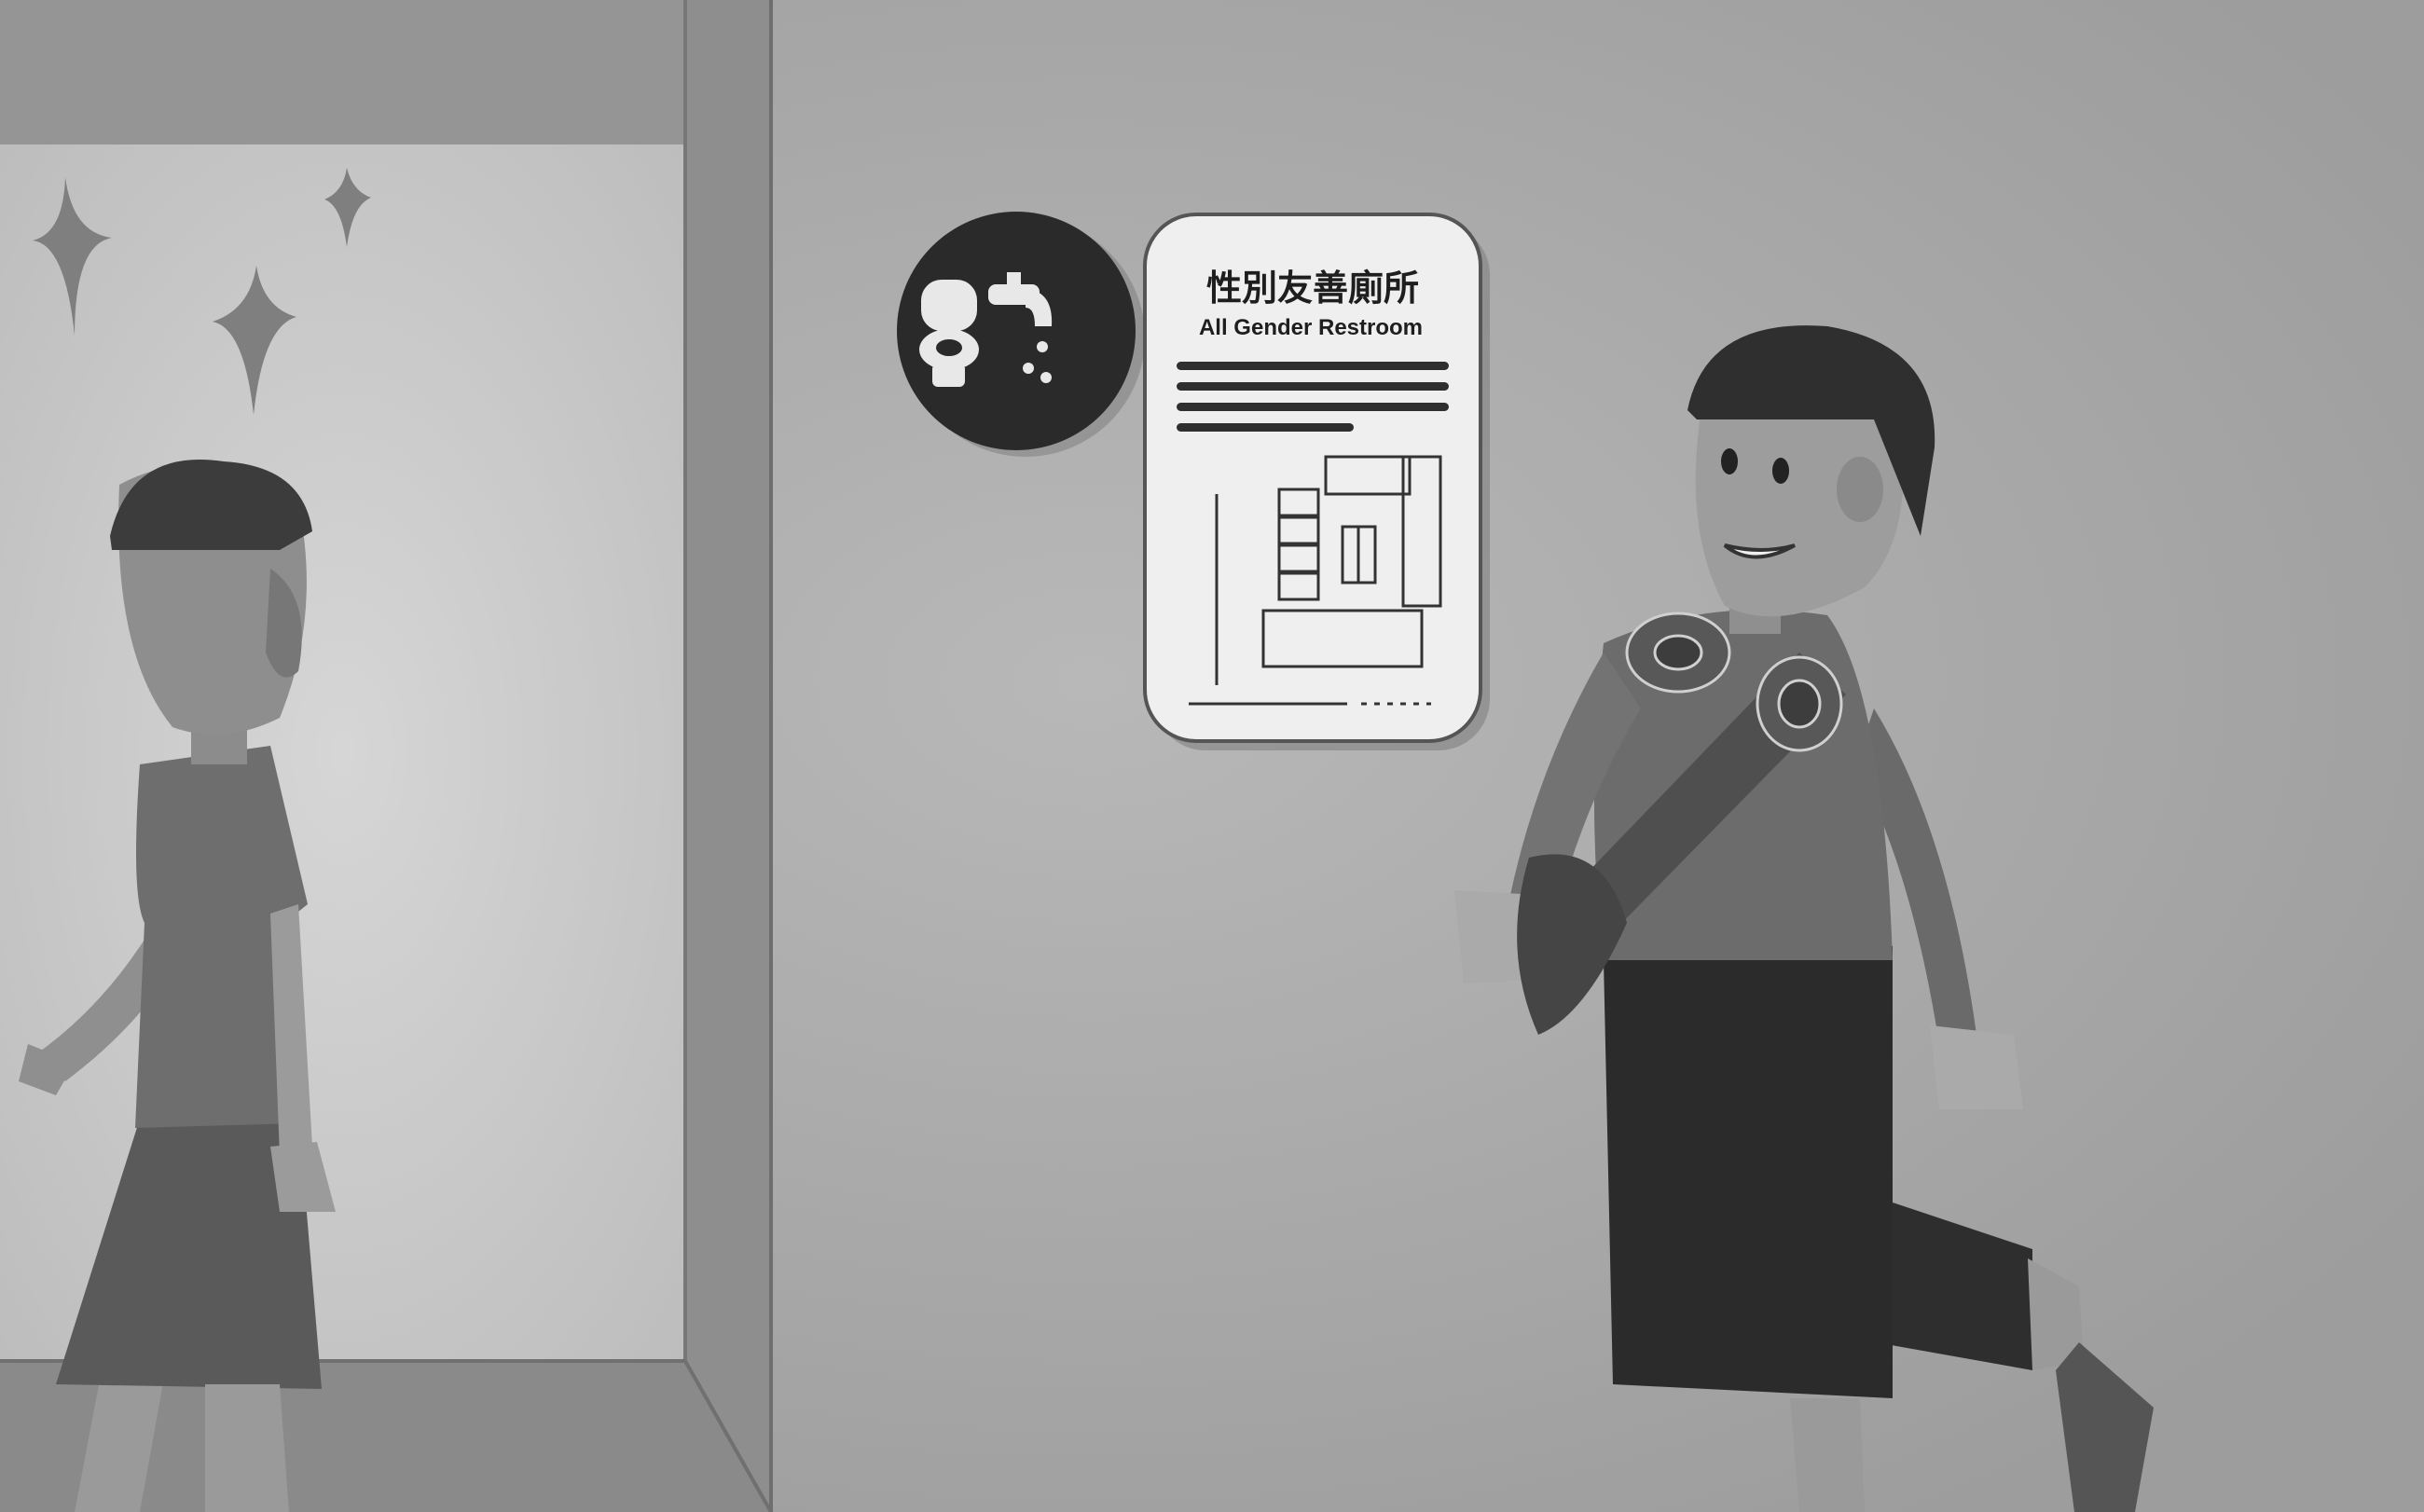 This screenshot has height=1512, width=2424. I want to click on sign-title-en: All Gender Restroom, so click(1311, 328).